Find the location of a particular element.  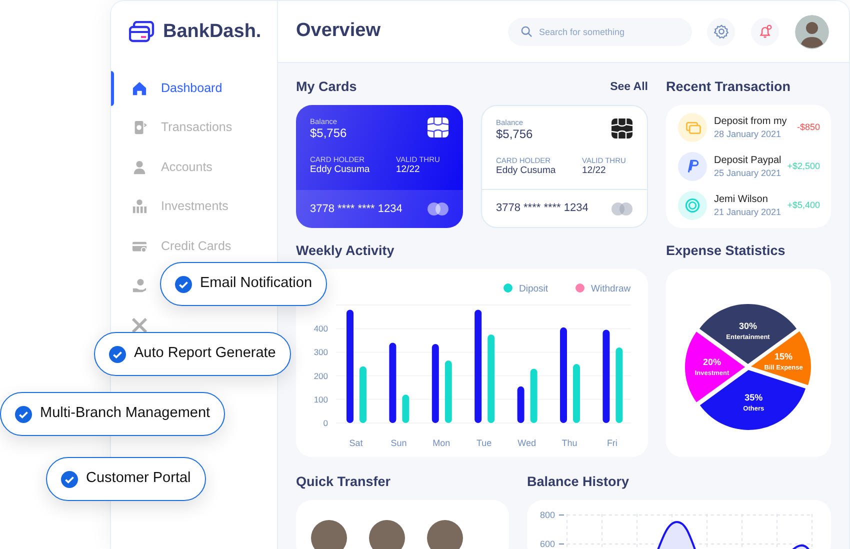

tools-icon is located at coordinates (139, 325).